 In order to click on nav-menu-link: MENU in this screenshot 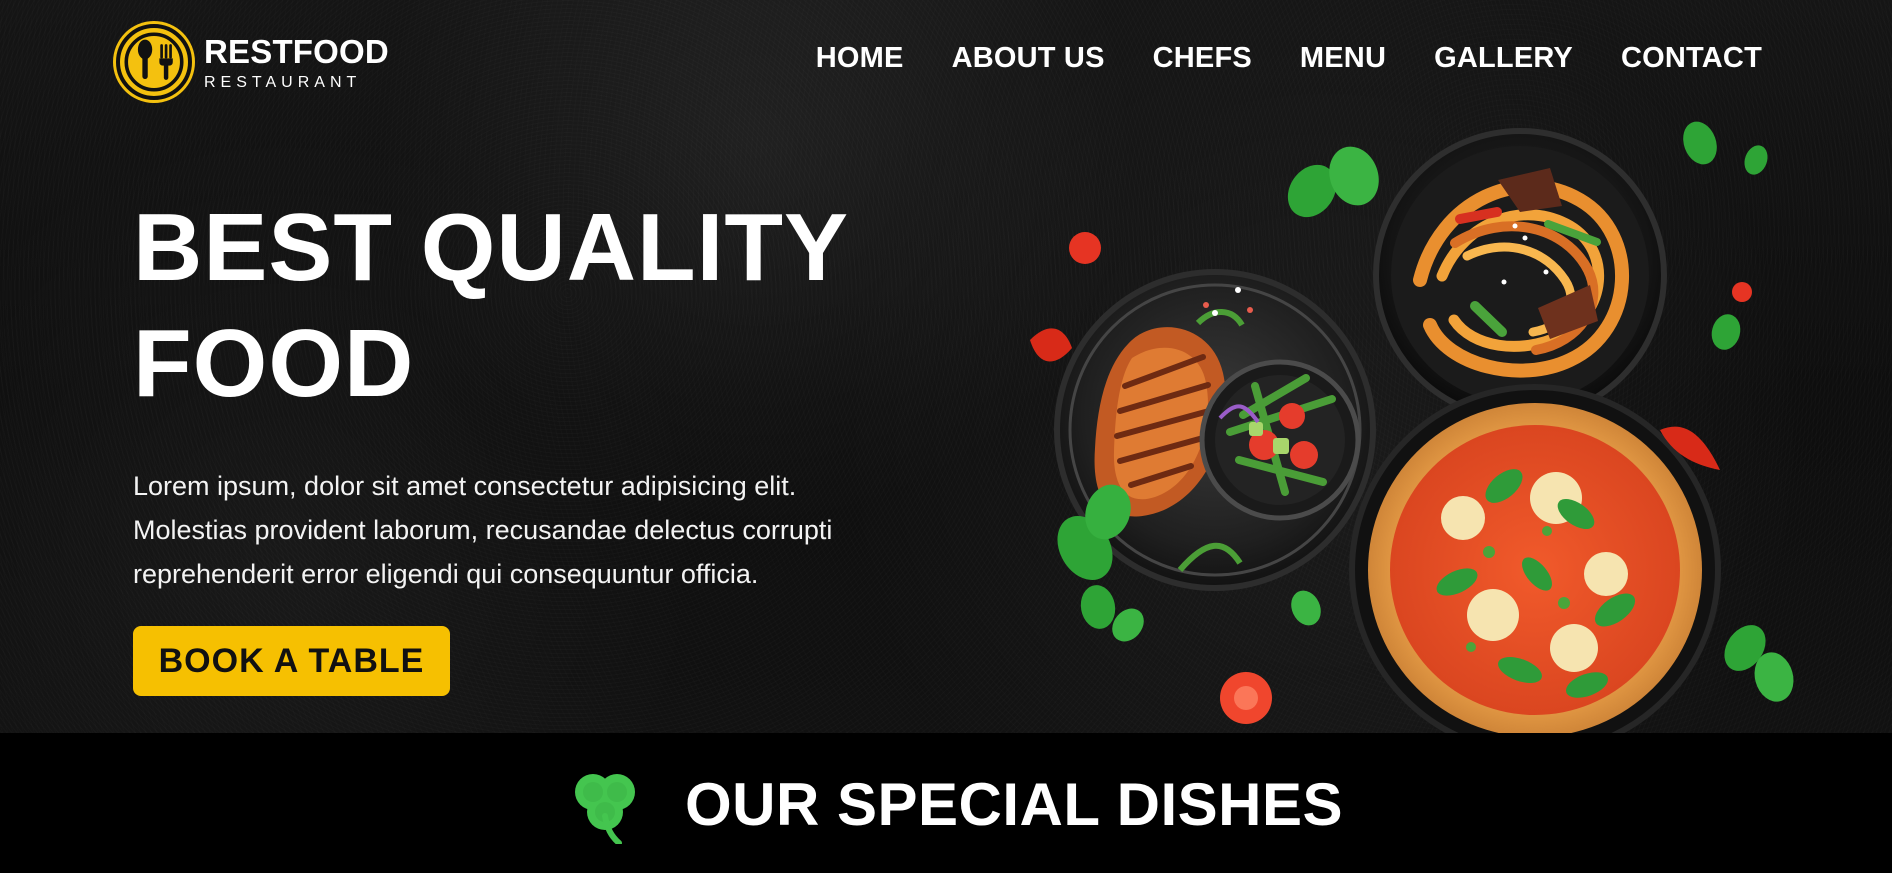, I will do `click(1343, 58)`.